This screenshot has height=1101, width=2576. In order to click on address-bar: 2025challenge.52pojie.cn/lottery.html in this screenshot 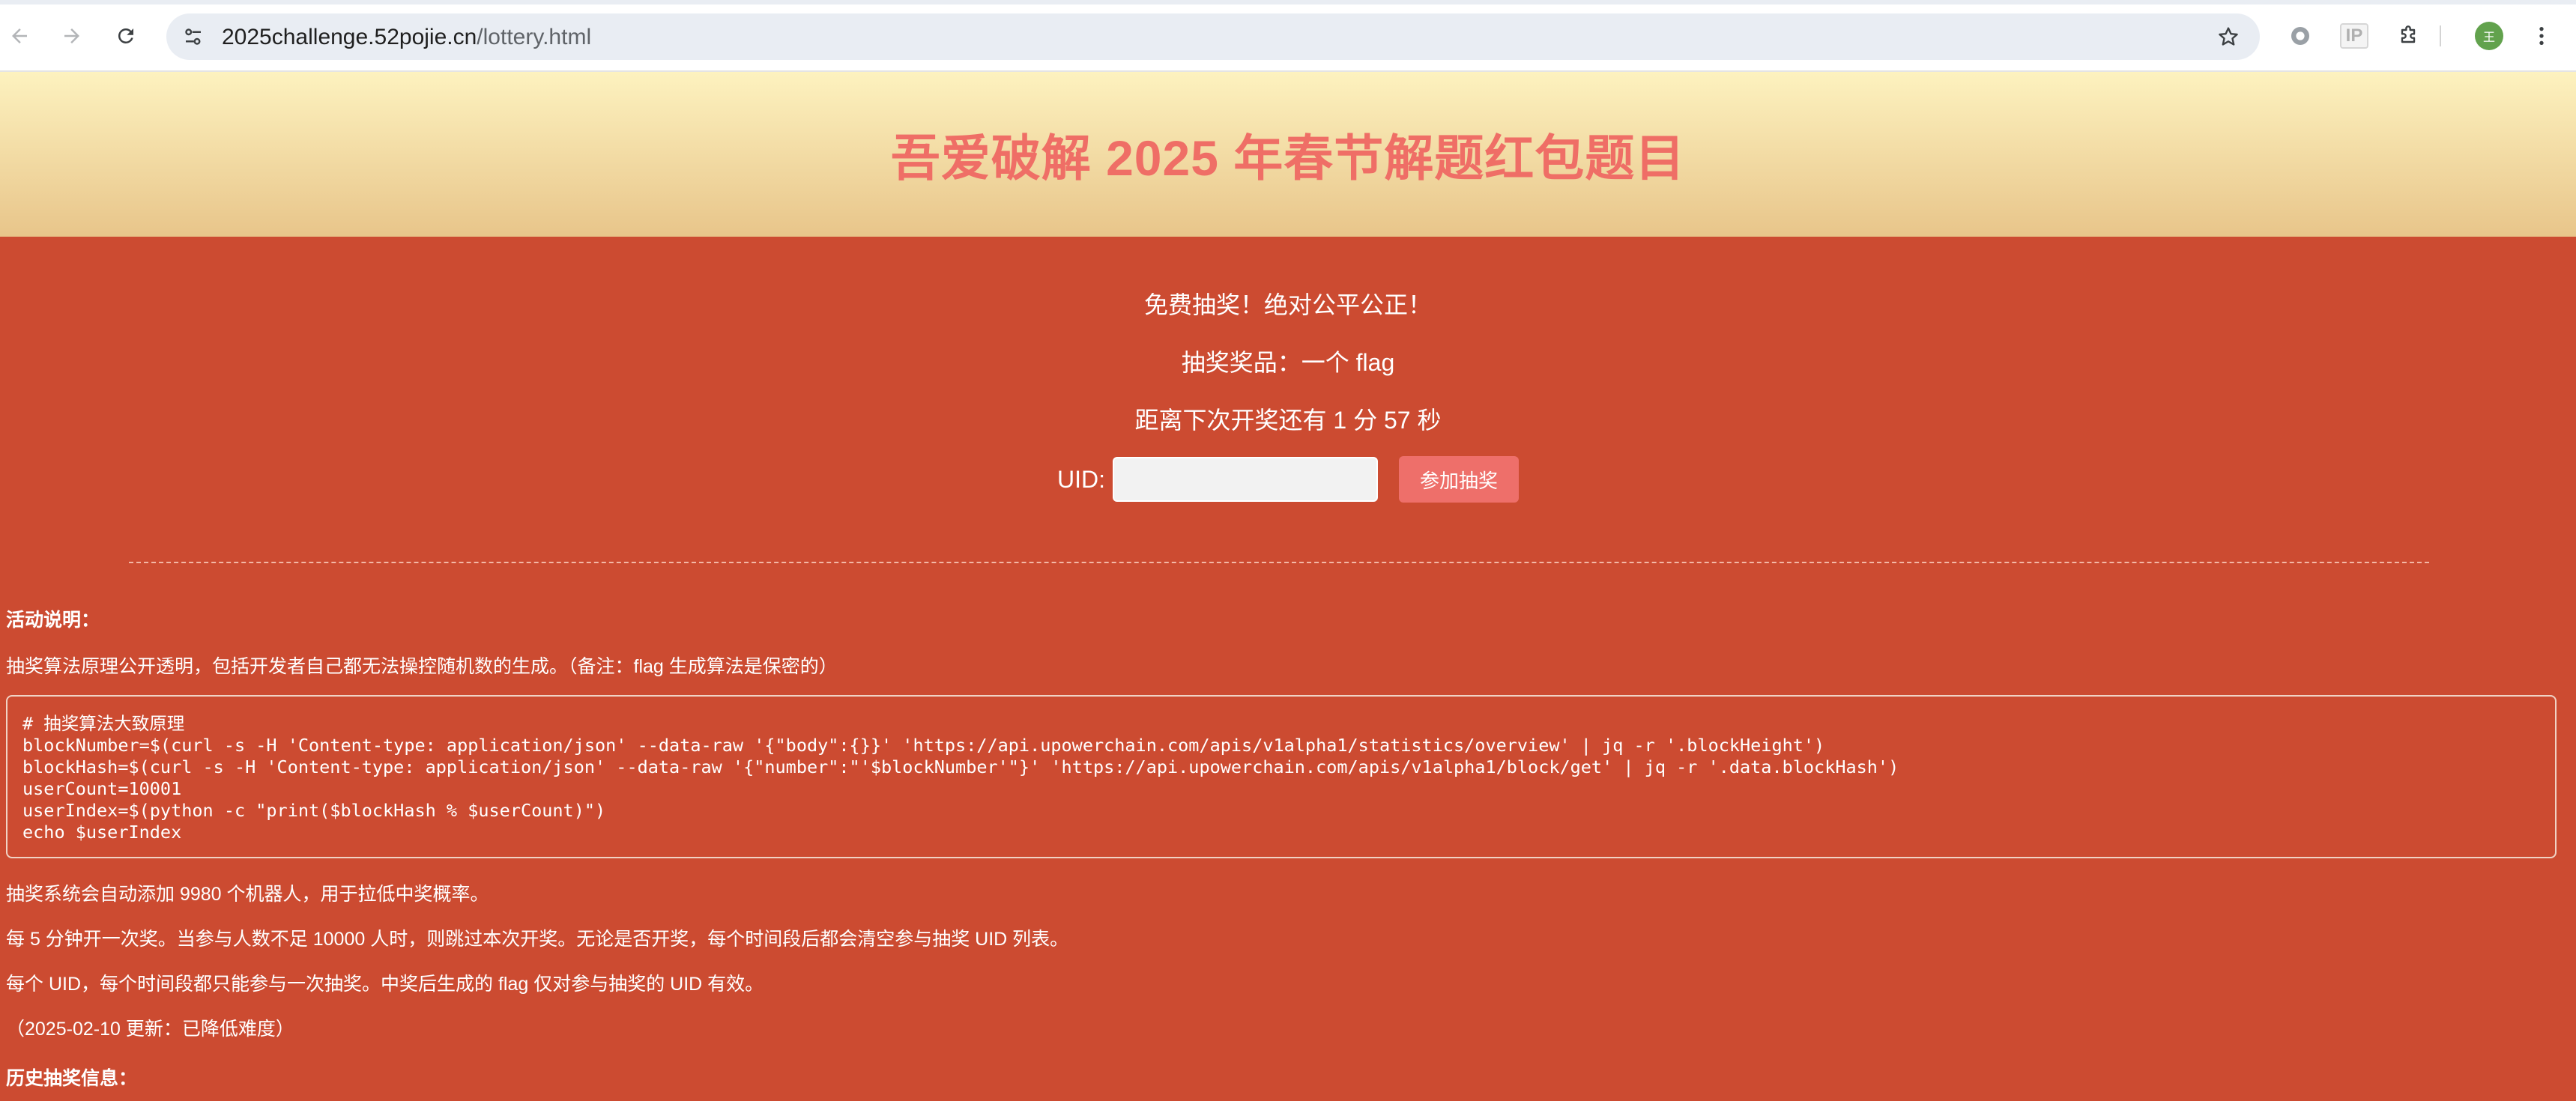, I will do `click(1213, 36)`.